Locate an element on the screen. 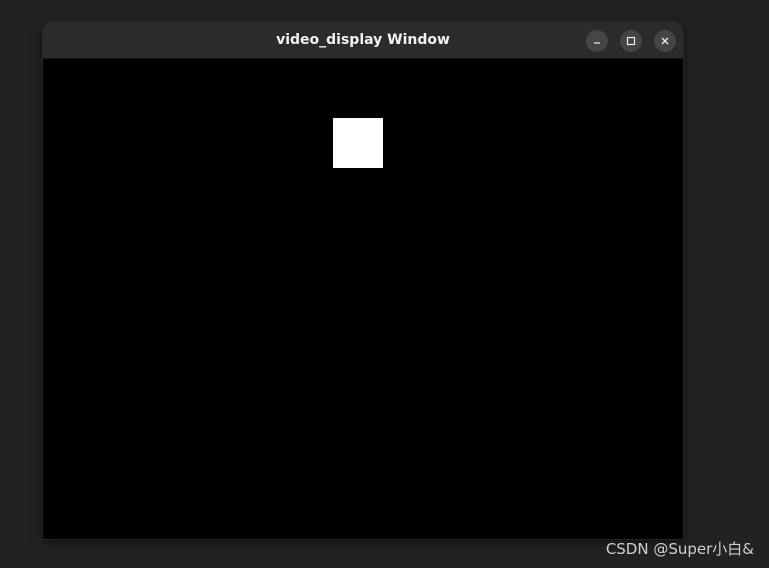 This screenshot has width=769, height=568. title-bar: video_display Window is located at coordinates (363, 40).